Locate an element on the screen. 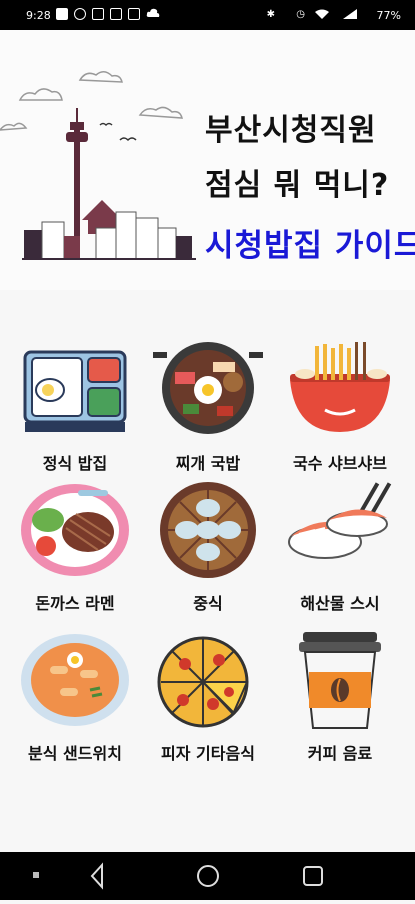 The image size is (415, 904). category-seafood: 해산물 스시 is located at coordinates (340, 560).